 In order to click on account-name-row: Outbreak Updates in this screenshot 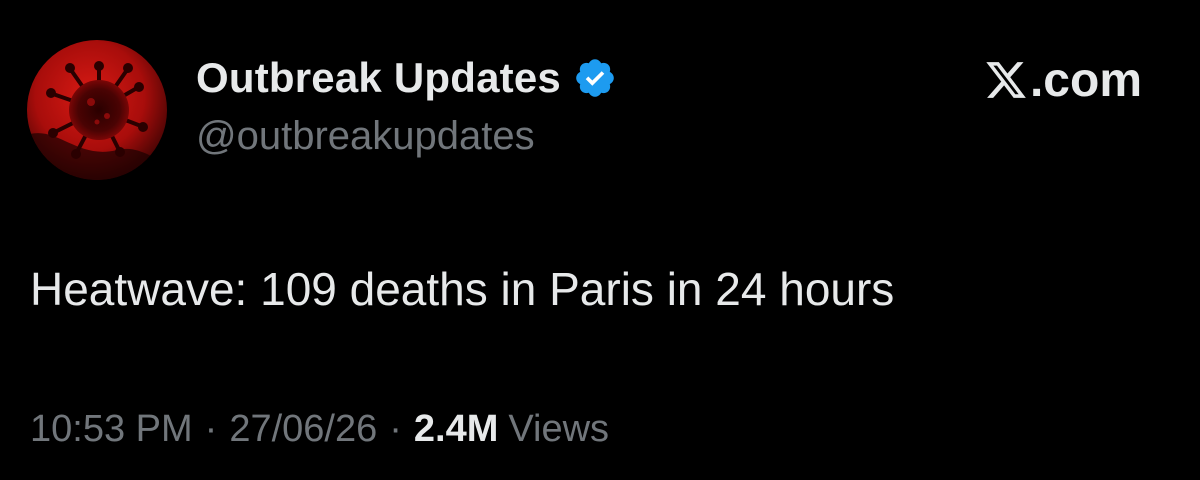, I will do `click(406, 78)`.